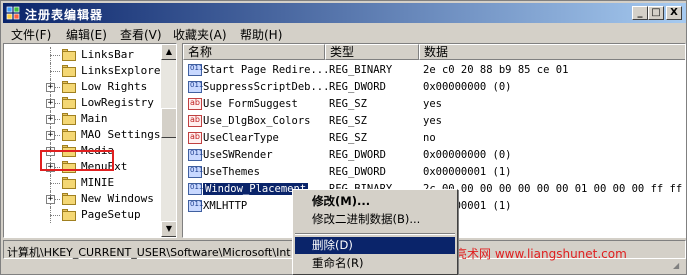  I want to click on value-name: Use FormSuggest, so click(250, 104).